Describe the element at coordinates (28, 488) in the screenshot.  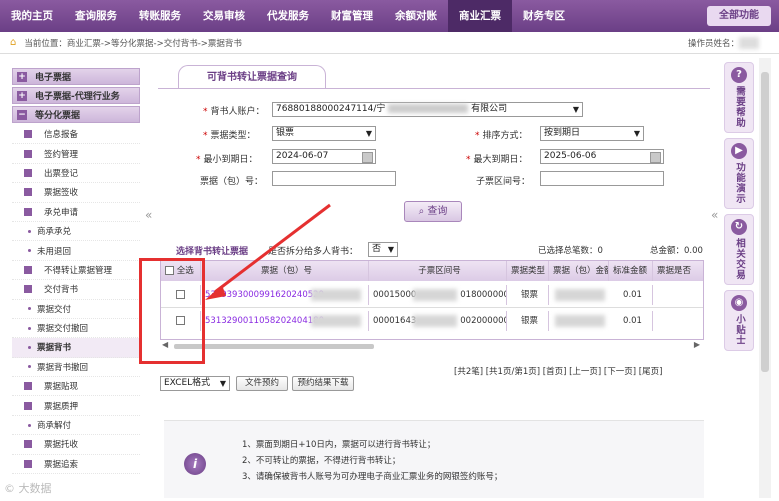
I see `watermark: © 大数据` at that location.